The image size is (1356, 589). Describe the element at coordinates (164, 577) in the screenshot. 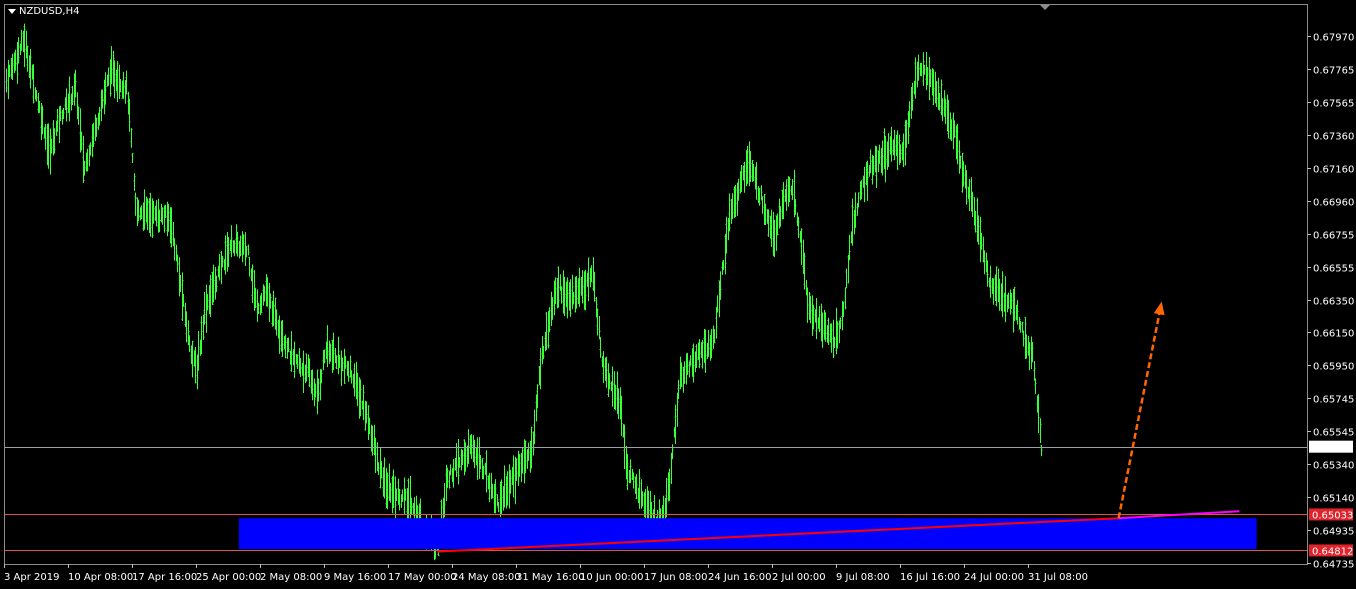

I see `x-axis-tick-label: 17 Apr 16:00` at that location.